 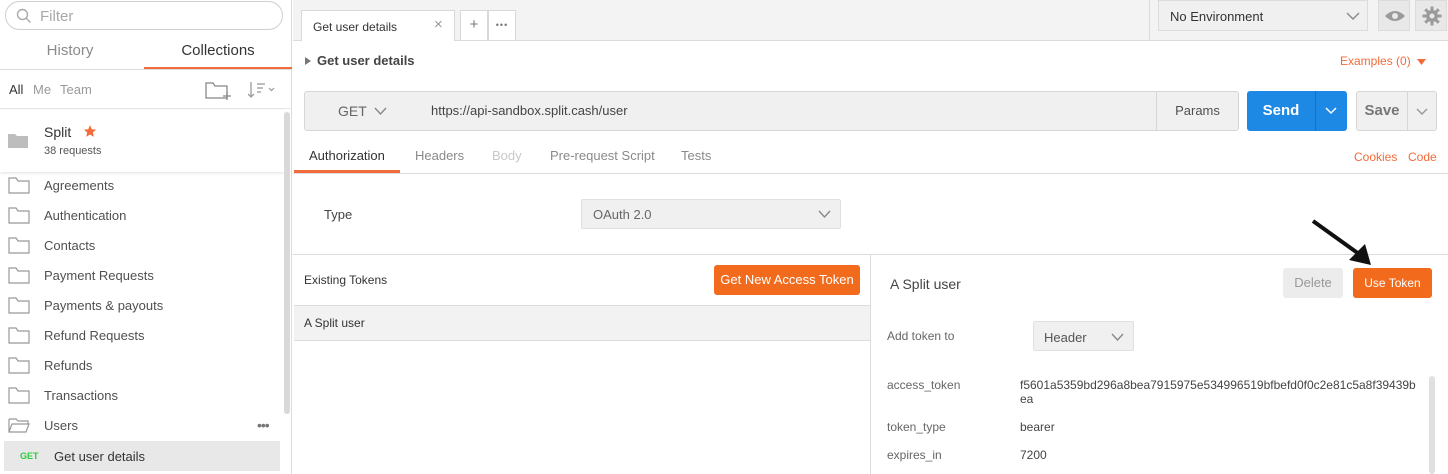 What do you see at coordinates (94, 335) in the screenshot?
I see `folder-label: Refund Requests` at bounding box center [94, 335].